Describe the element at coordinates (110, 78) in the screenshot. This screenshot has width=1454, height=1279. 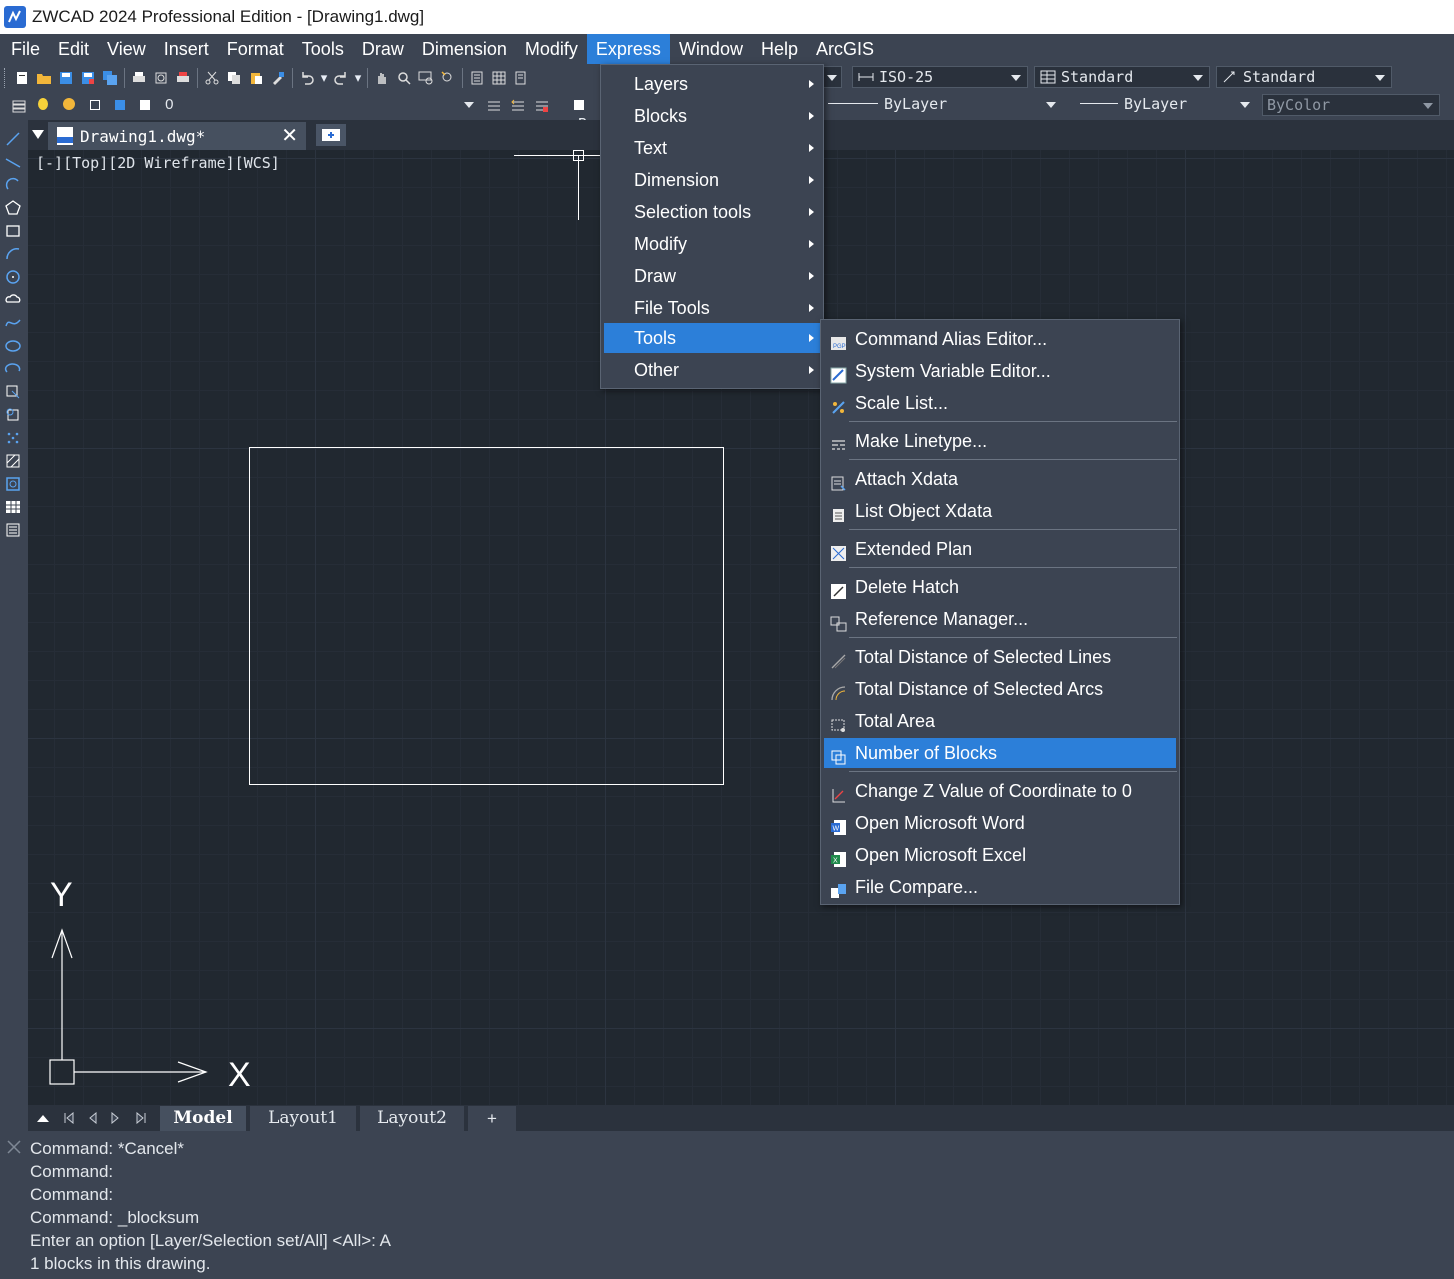
I see `save-all-icon` at that location.